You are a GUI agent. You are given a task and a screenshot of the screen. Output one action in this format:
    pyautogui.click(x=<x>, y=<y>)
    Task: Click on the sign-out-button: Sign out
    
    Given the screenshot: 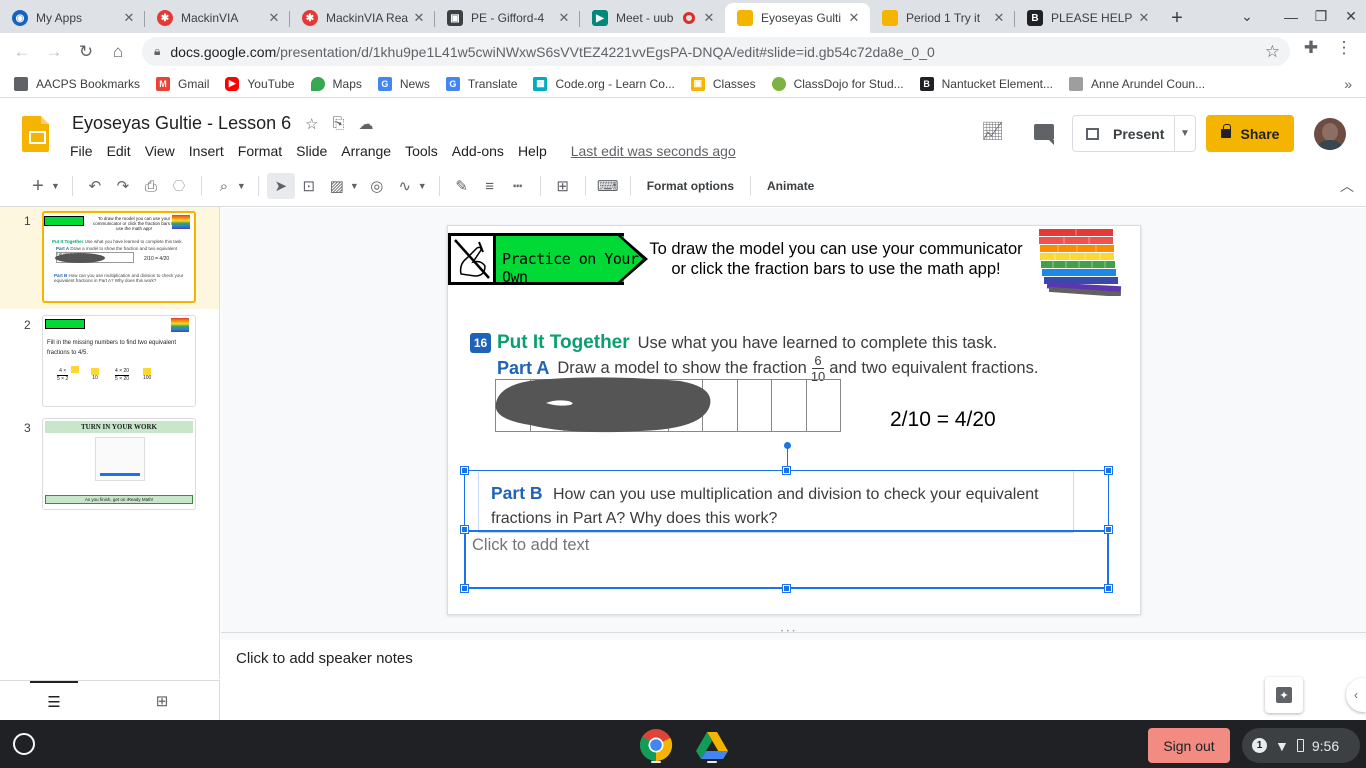 What is the action you would take?
    pyautogui.click(x=1189, y=745)
    